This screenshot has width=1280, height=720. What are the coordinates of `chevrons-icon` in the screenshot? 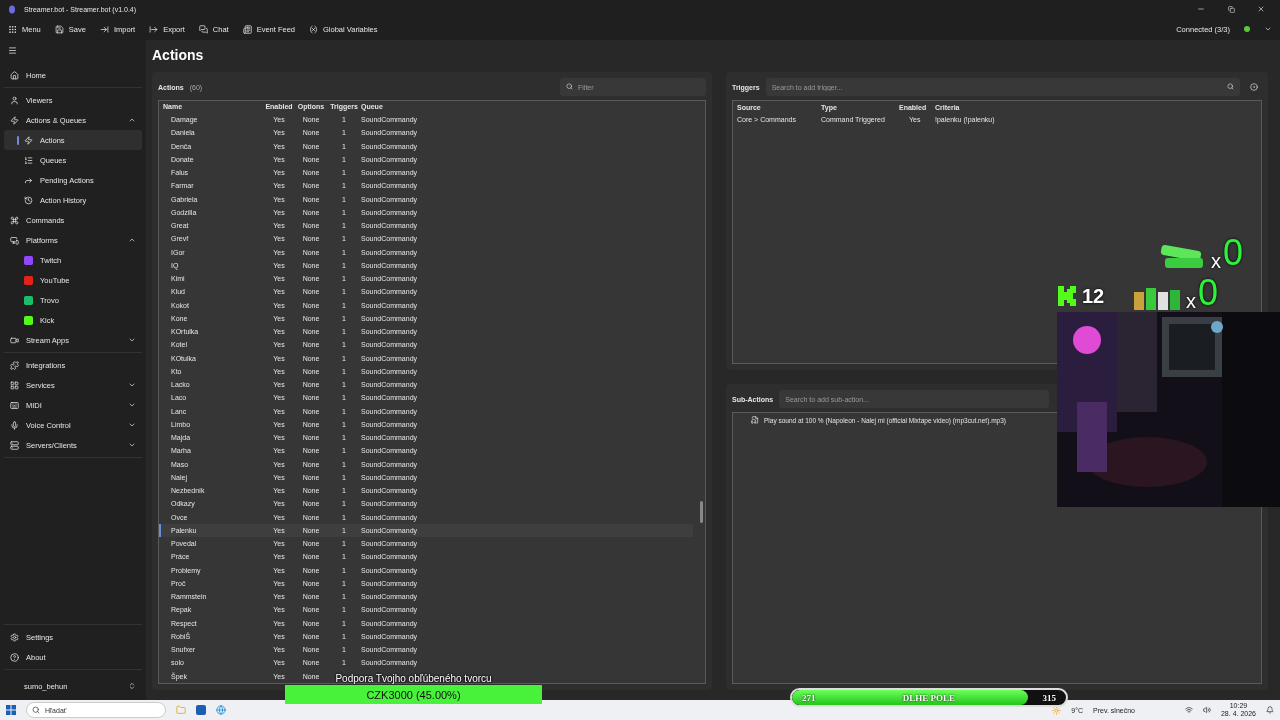 It's located at (132, 686).